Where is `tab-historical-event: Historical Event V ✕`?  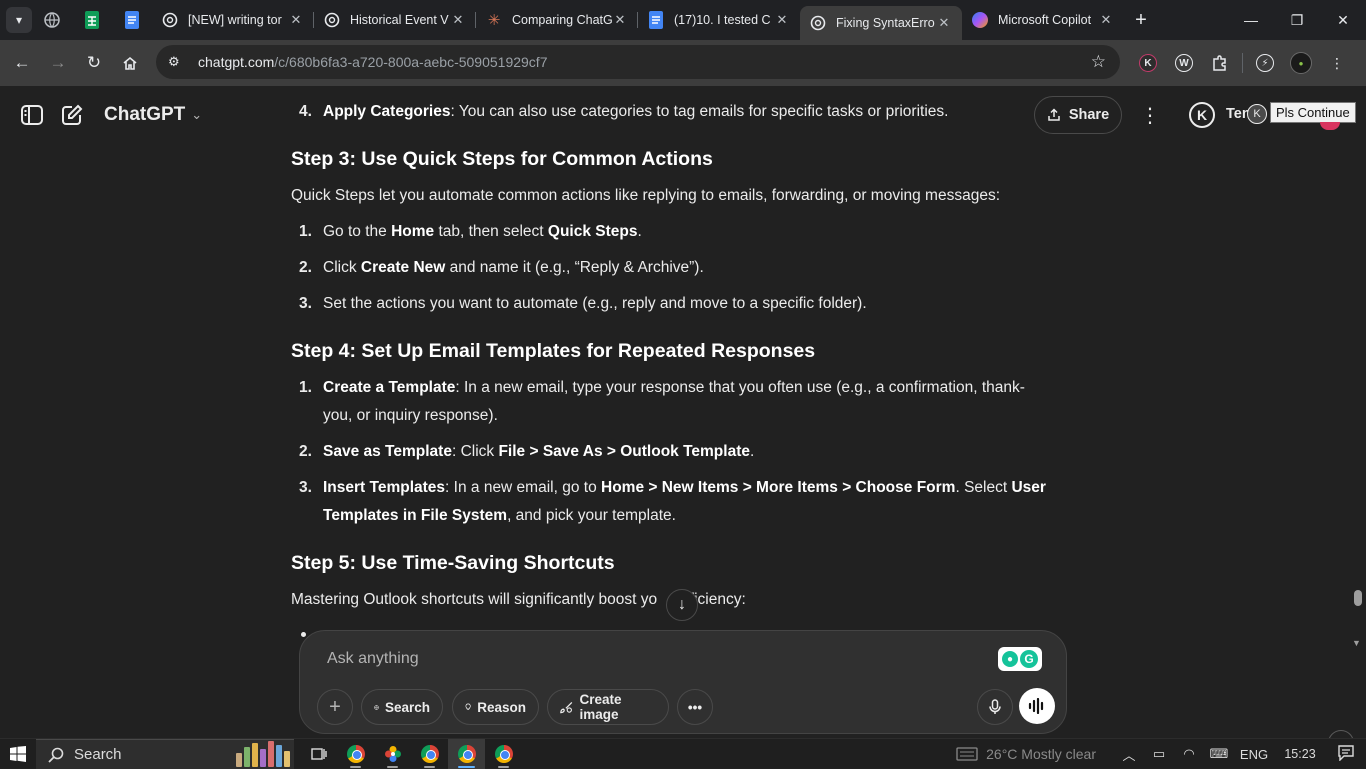
tab-historical-event: Historical Event V ✕ is located at coordinates (395, 20).